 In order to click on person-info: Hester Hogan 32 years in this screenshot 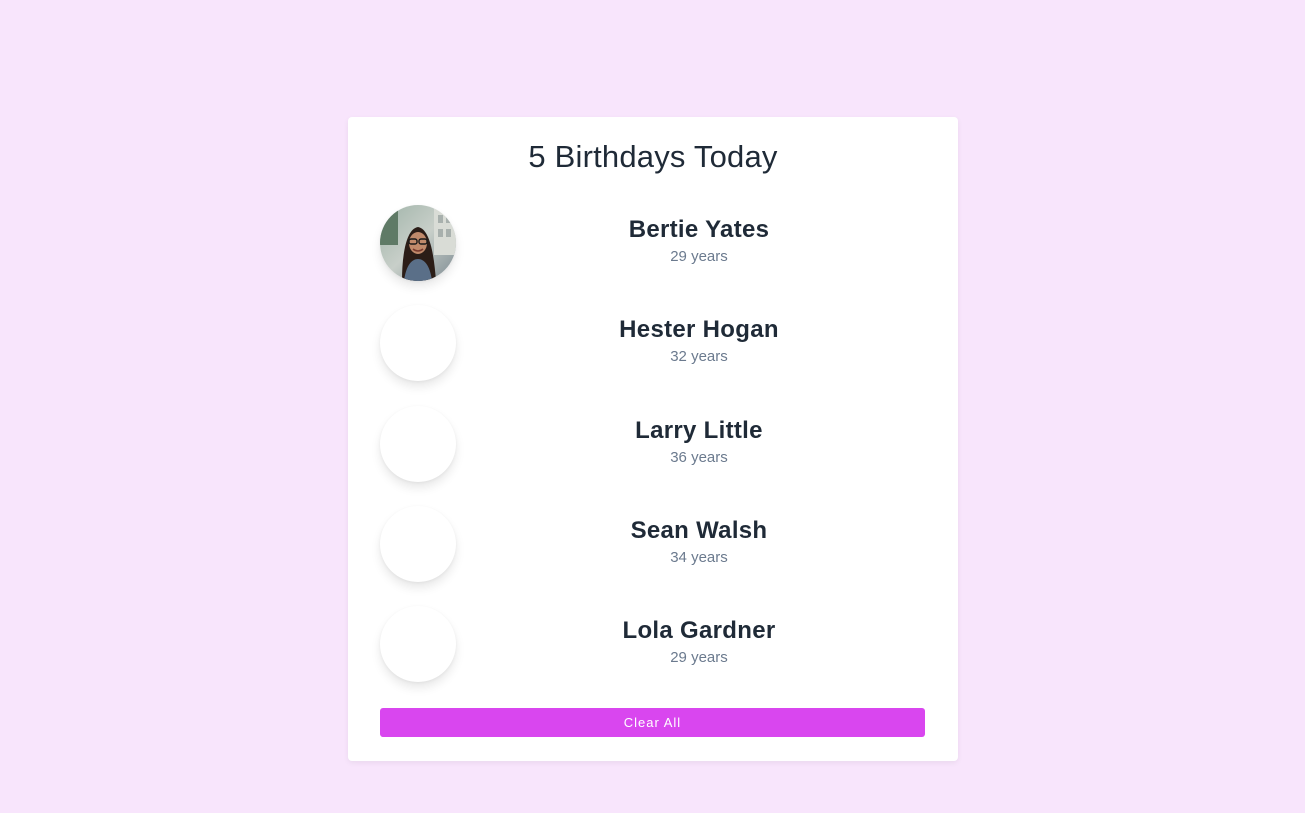, I will do `click(699, 340)`.